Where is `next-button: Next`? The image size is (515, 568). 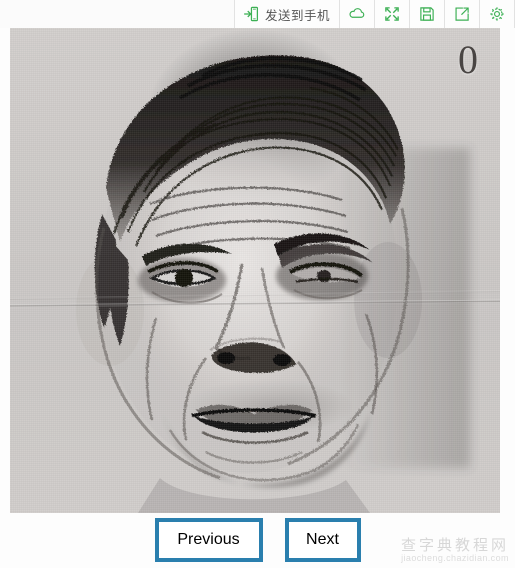
next-button: Next is located at coordinates (322, 540).